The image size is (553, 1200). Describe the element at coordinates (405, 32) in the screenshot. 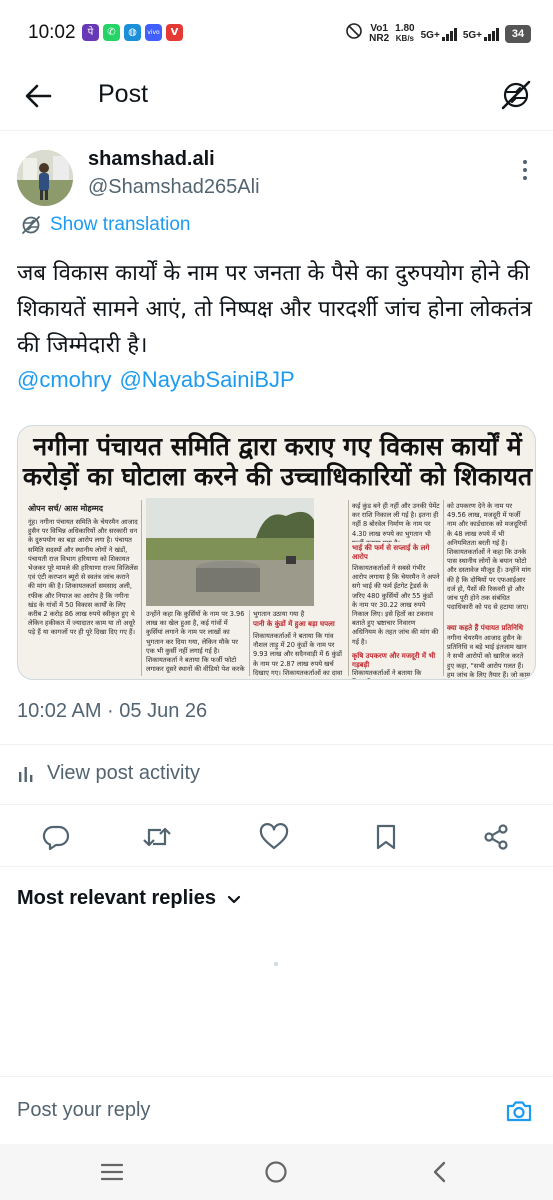

I see `network-speed: 1.80 KB/s` at that location.